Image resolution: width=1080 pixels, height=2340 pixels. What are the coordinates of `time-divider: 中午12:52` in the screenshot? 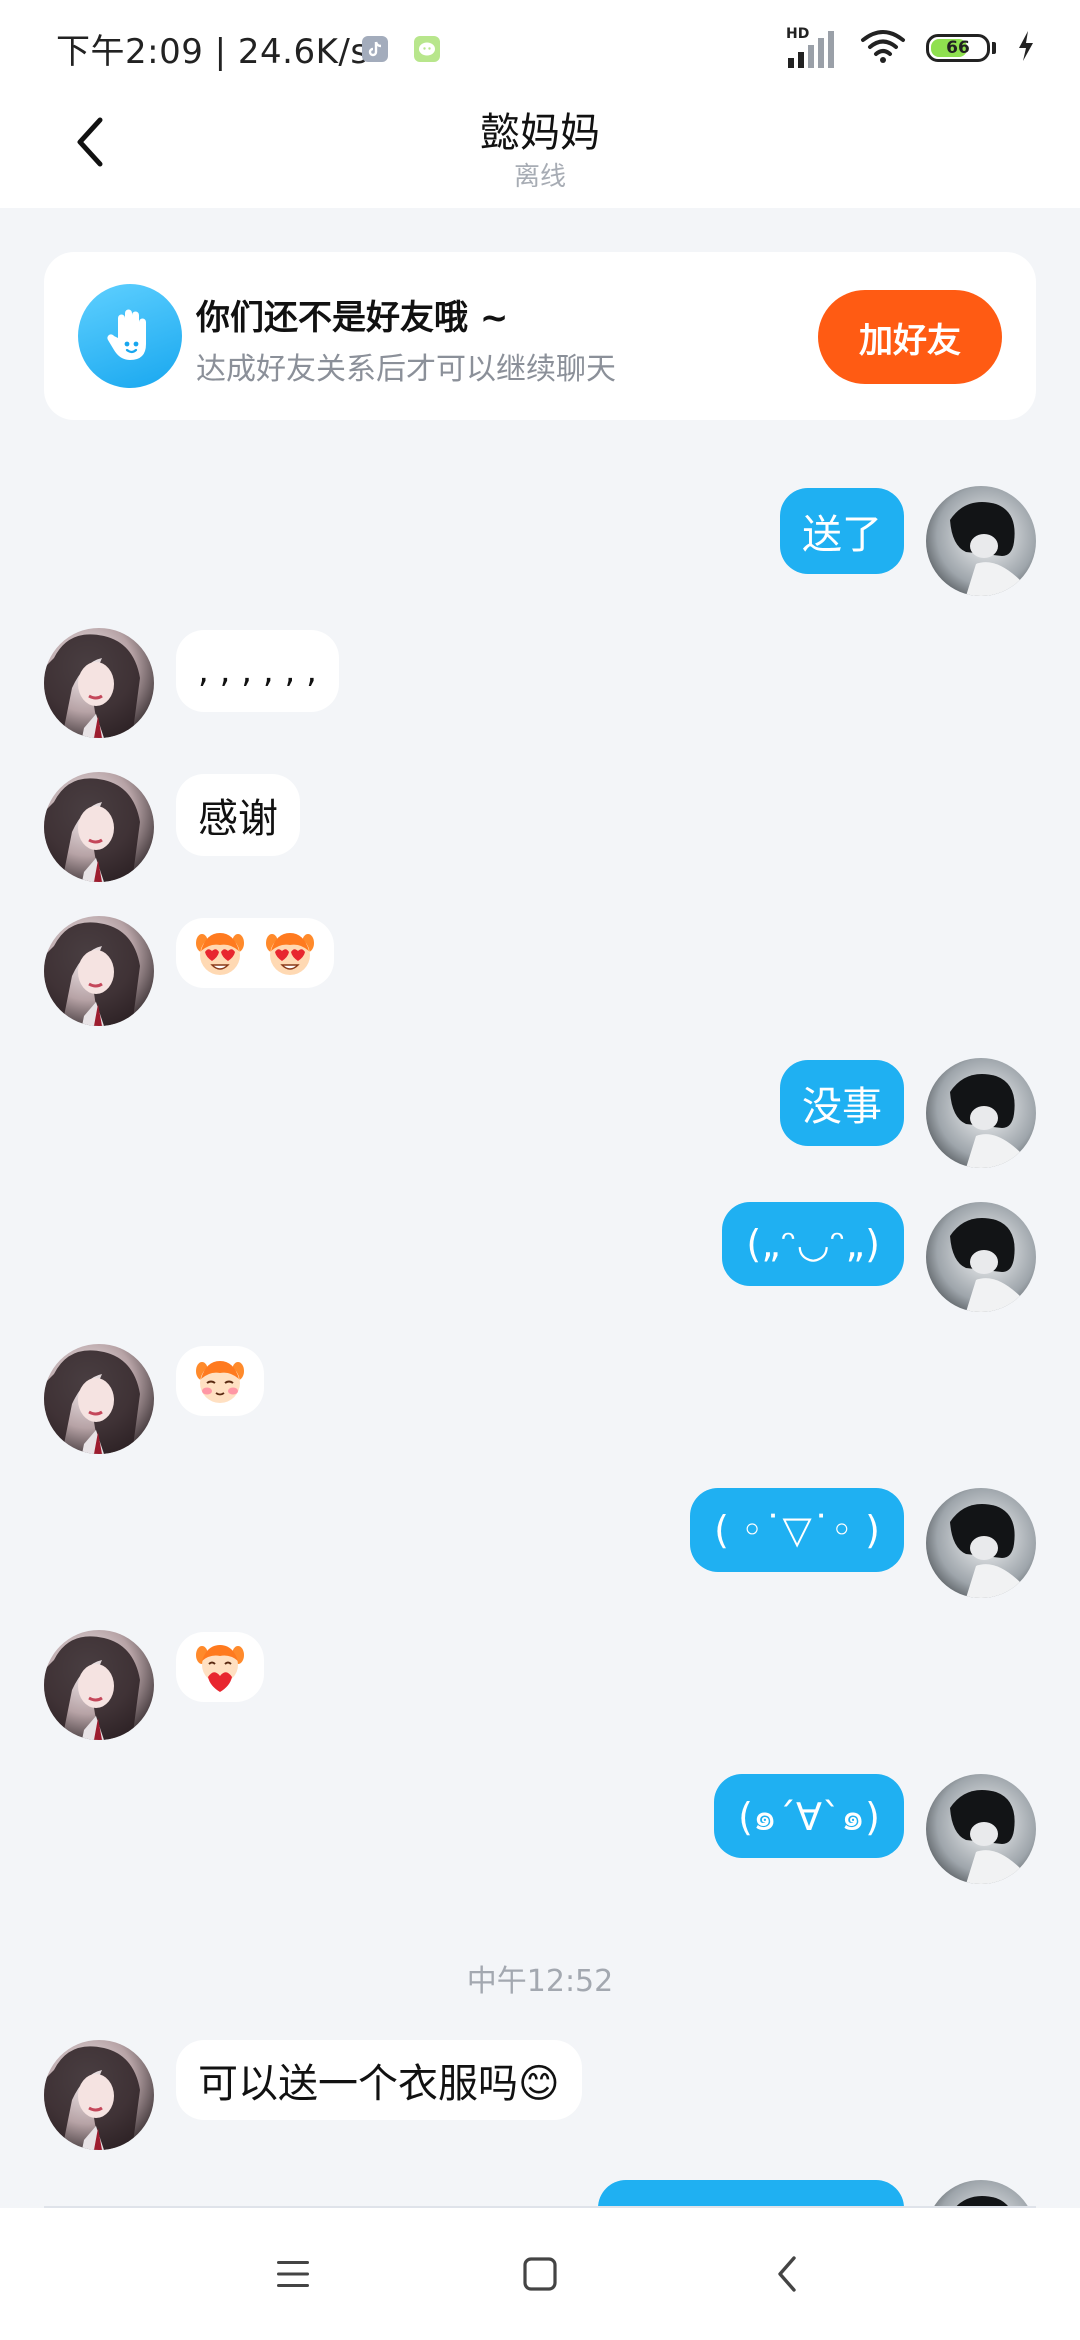 It's located at (540, 1981).